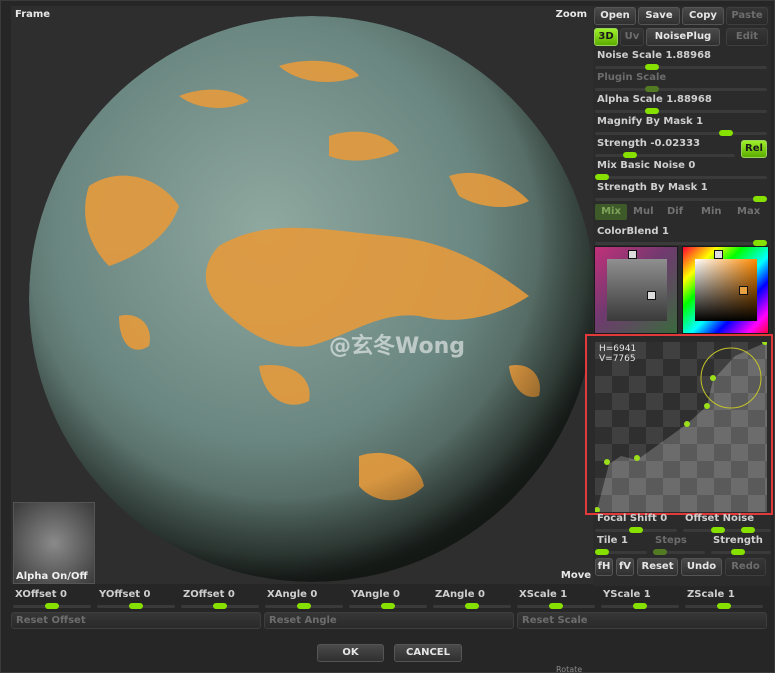  What do you see at coordinates (727, 524) in the screenshot?
I see `offset-noise-slider: Offset Noise` at bounding box center [727, 524].